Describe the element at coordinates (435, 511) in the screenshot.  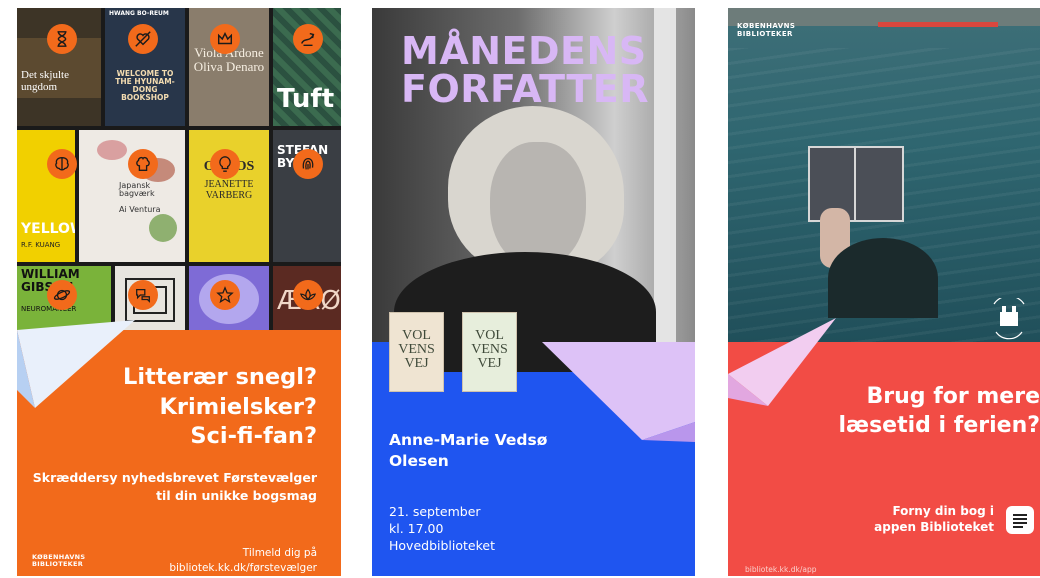
I see `event-date: 21. september` at that location.